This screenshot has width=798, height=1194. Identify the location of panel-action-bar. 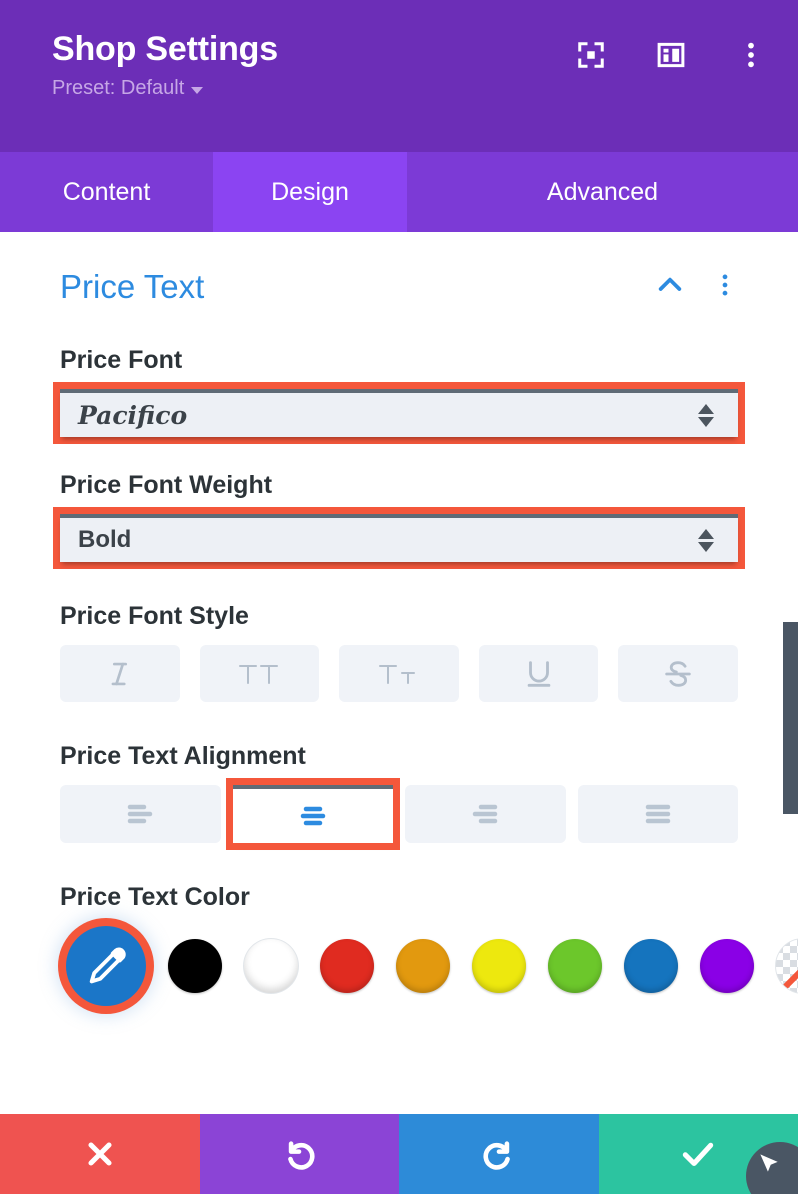
(399, 1154).